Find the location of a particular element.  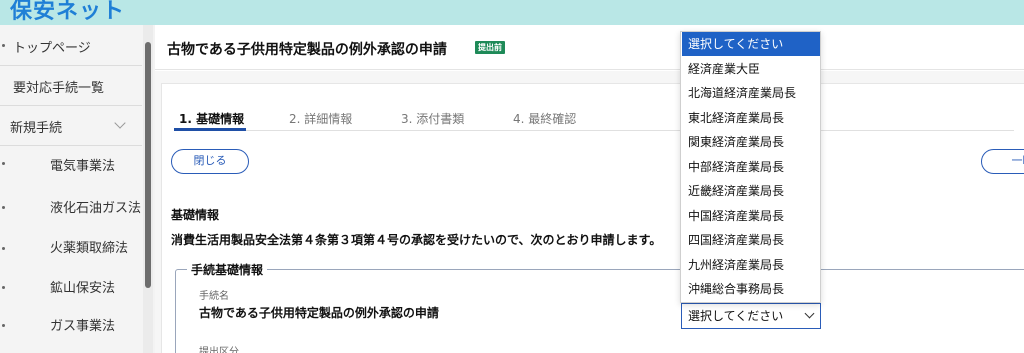

dropdown-option: 中国経済産業局長 is located at coordinates (751, 216).